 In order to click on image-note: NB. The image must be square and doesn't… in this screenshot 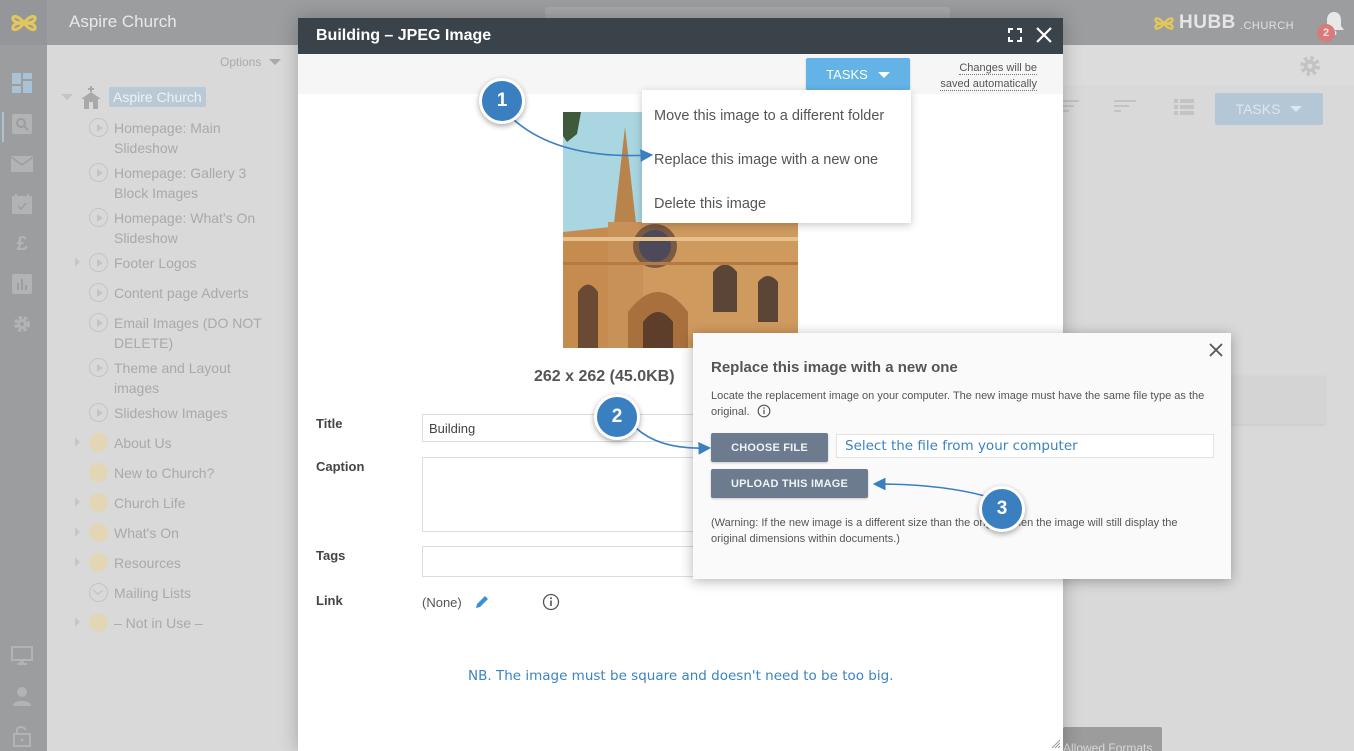, I will do `click(681, 676)`.